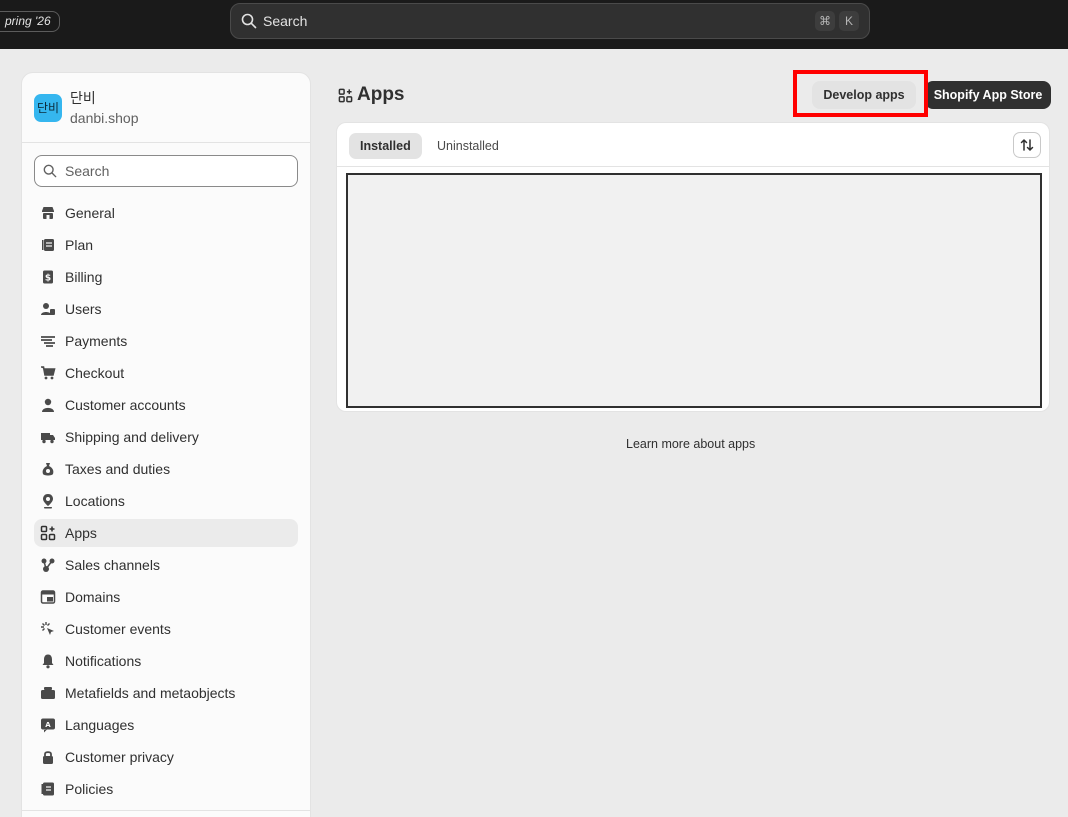 This screenshot has height=817, width=1068. Describe the element at coordinates (90, 213) in the screenshot. I see `sidebar-item-label: General` at that location.